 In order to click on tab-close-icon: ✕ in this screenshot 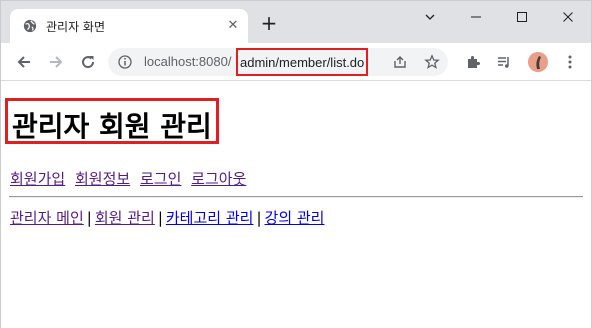, I will do `click(233, 26)`.